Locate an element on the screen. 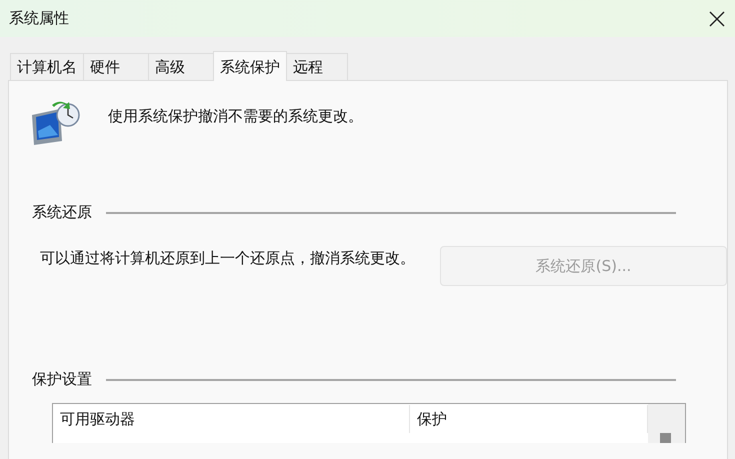  tab: 远程 is located at coordinates (317, 66).